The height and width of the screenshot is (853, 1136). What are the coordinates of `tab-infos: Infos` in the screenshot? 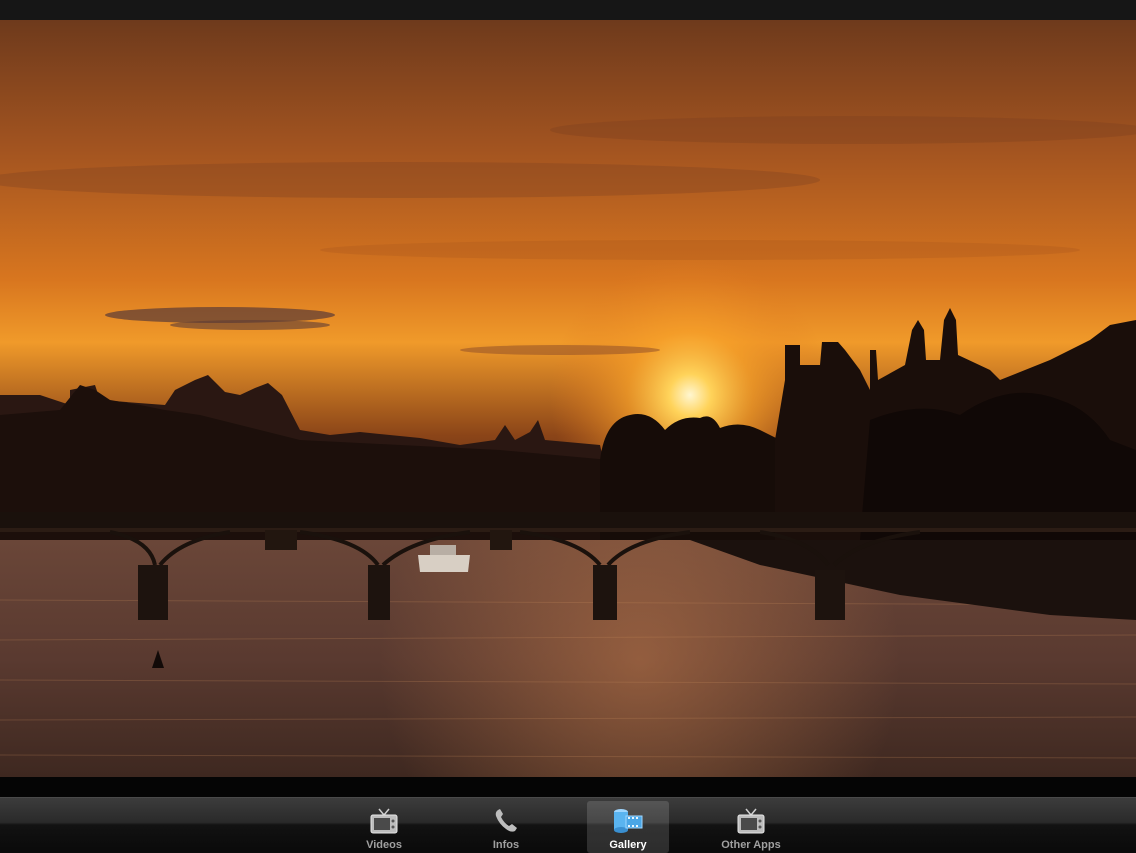 It's located at (506, 827).